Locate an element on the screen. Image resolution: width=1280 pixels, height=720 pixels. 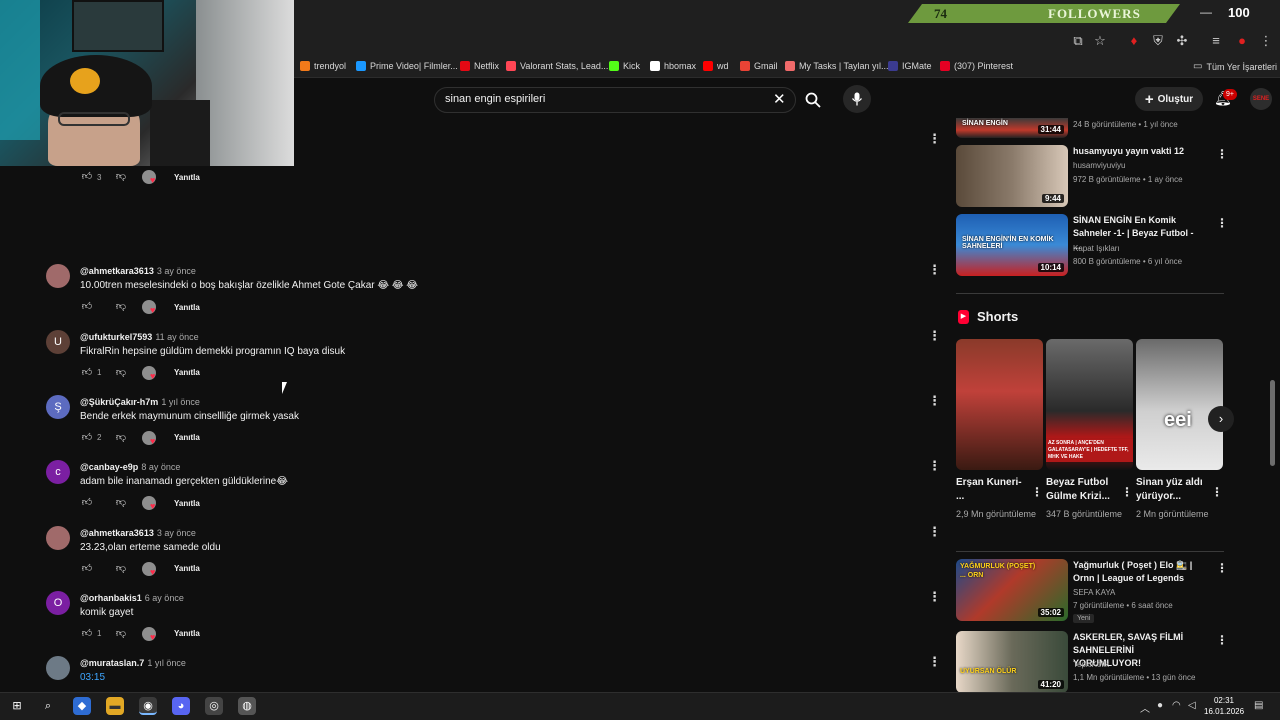
video-menu-icon: ⋮ is located at coordinates (1222, 640).